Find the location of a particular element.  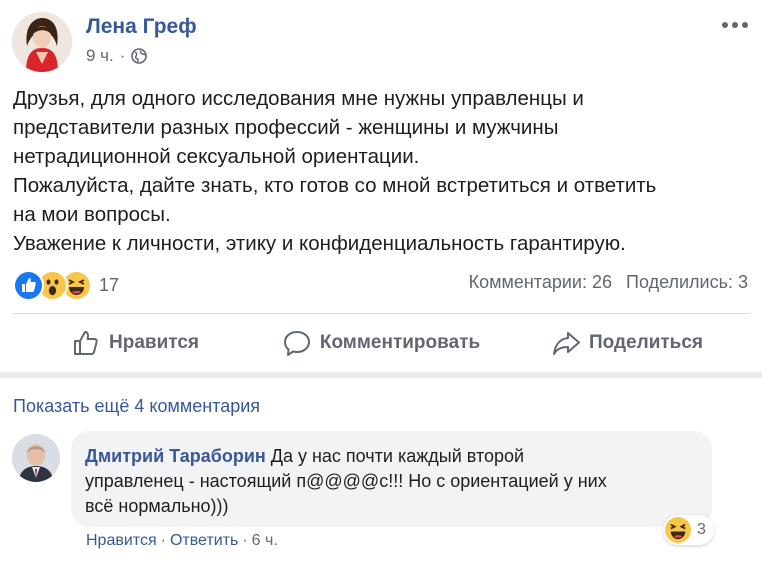

comment-author-name: Дмитрий Тараборин is located at coordinates (175, 456).